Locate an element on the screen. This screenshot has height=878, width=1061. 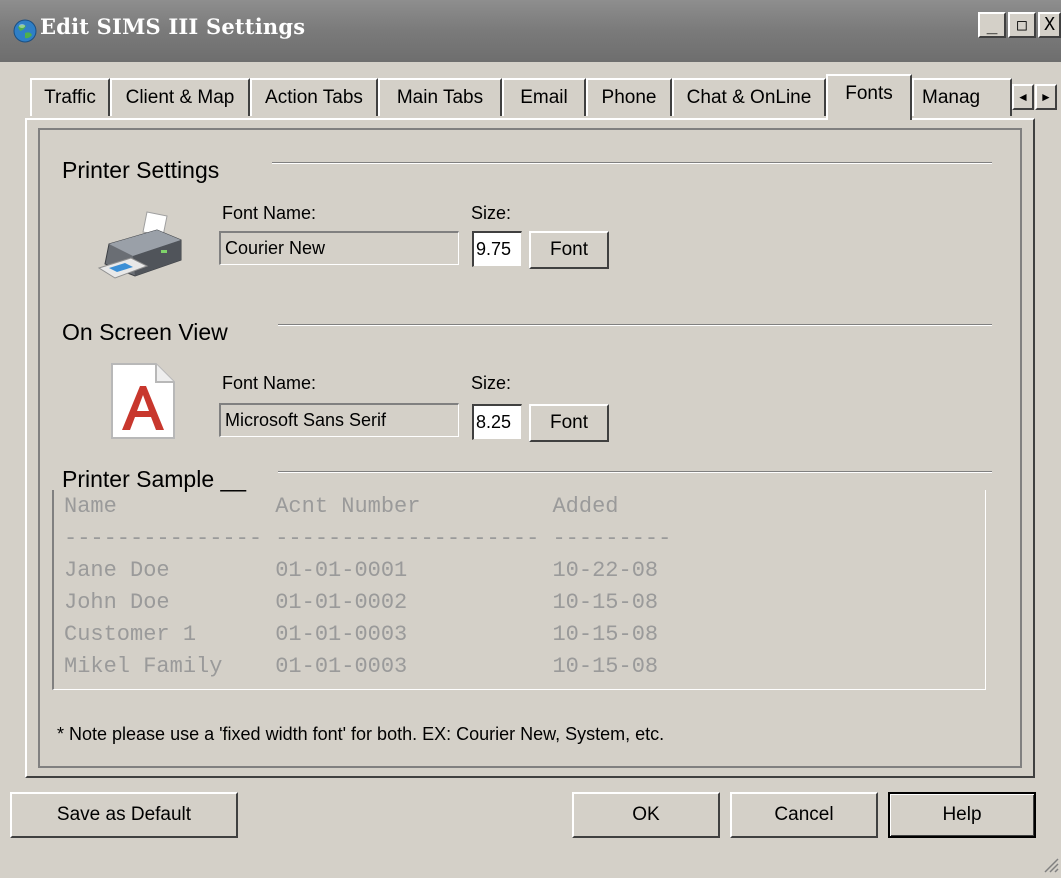
tab-chat-online: Chat & OnLine is located at coordinates (749, 97).